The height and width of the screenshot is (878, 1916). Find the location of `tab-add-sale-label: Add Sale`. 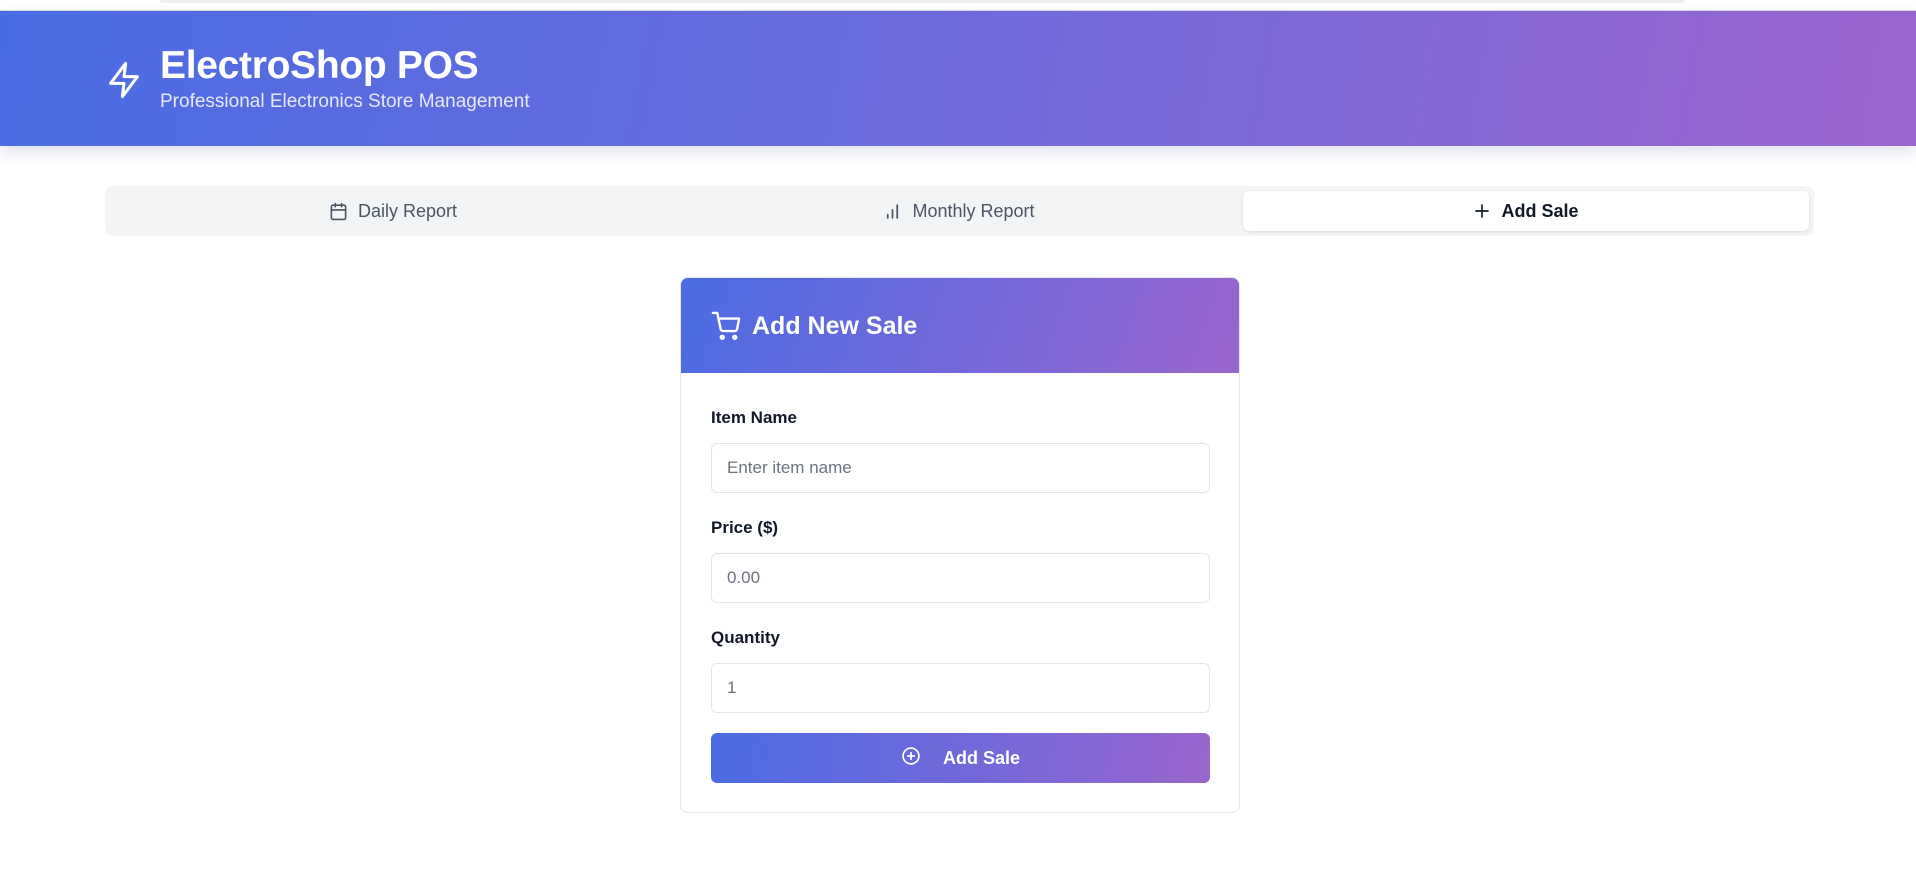

tab-add-sale-label: Add Sale is located at coordinates (1540, 210).